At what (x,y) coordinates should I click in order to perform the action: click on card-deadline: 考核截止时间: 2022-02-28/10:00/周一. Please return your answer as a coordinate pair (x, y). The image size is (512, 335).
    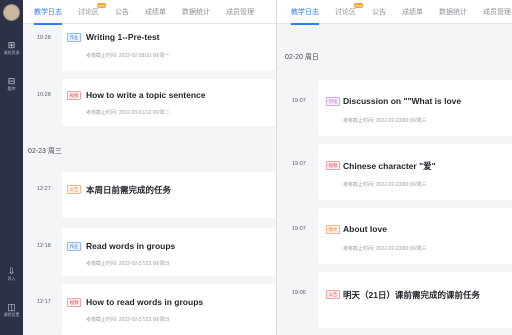
    Looking at the image, I should click on (128, 56).